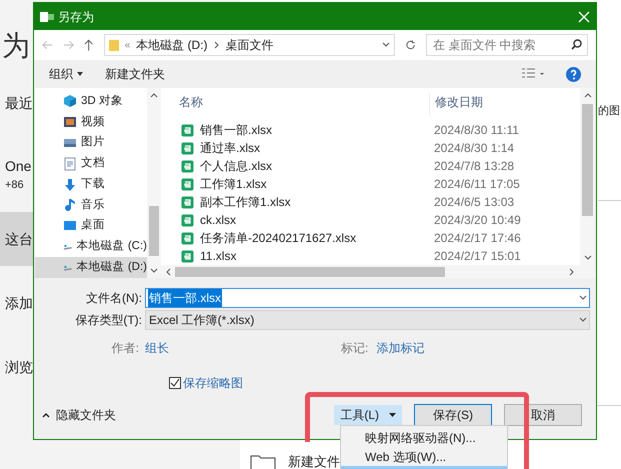  What do you see at coordinates (230, 148) in the screenshot?
I see `file-name: 通过率.xlsx` at bounding box center [230, 148].